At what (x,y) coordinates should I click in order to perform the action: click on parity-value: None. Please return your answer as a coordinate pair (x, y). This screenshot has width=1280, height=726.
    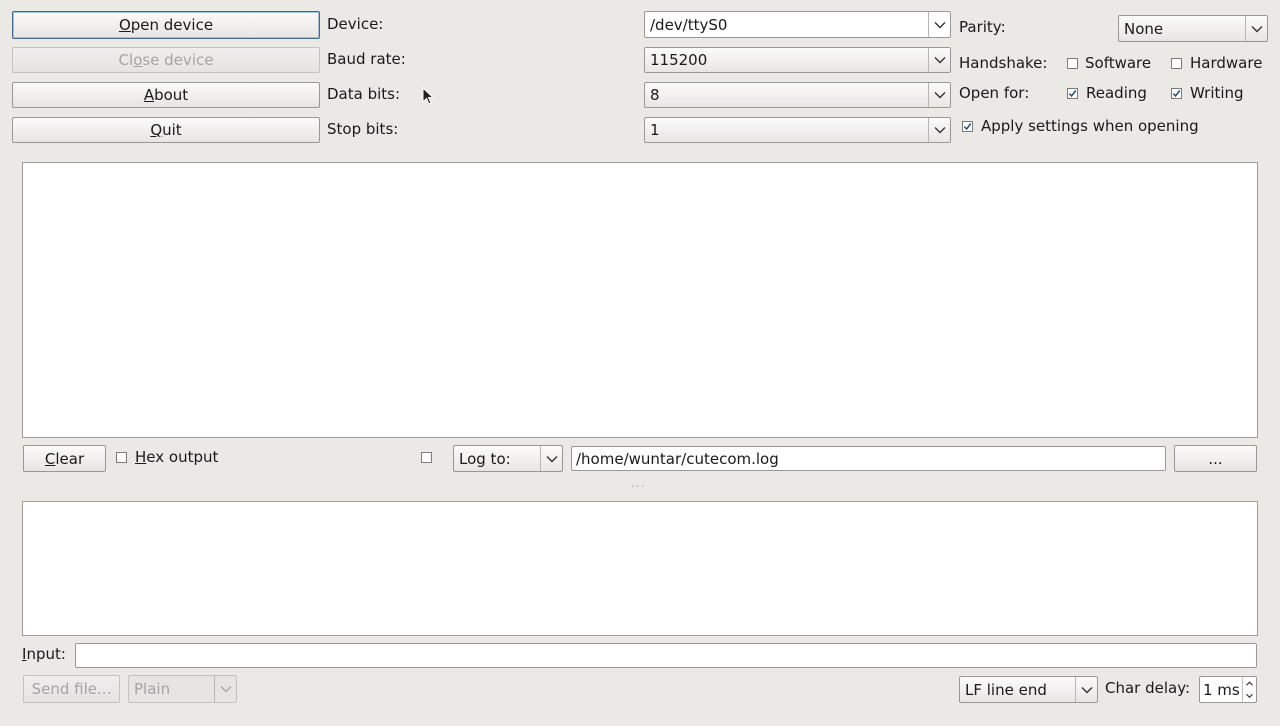
    Looking at the image, I should click on (1144, 28).